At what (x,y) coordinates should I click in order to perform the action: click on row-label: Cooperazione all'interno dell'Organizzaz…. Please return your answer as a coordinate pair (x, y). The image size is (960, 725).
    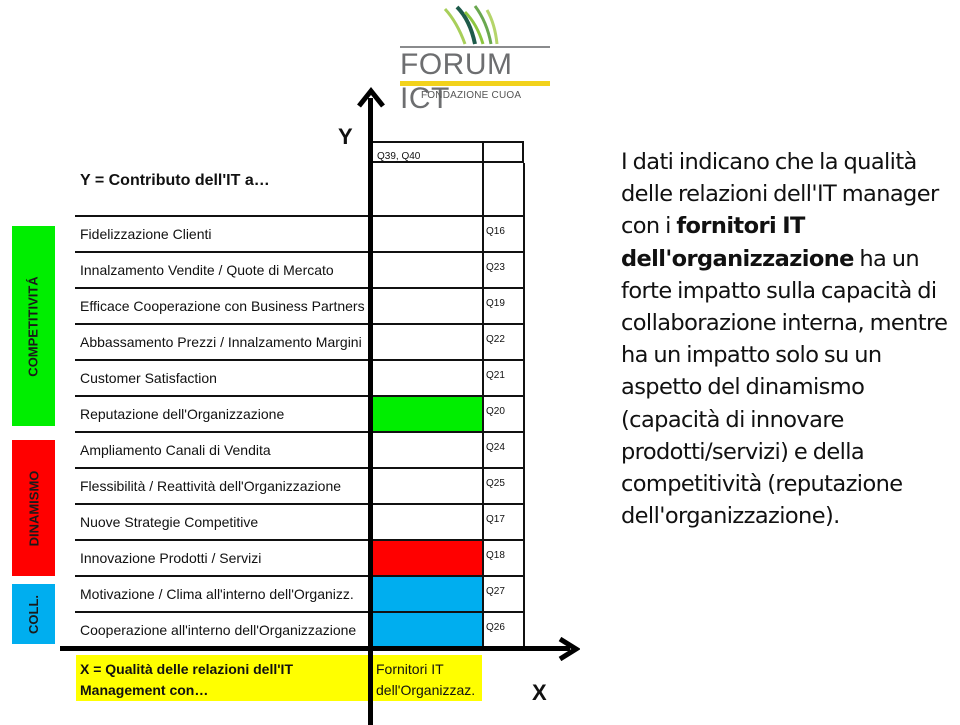
    Looking at the image, I should click on (218, 630).